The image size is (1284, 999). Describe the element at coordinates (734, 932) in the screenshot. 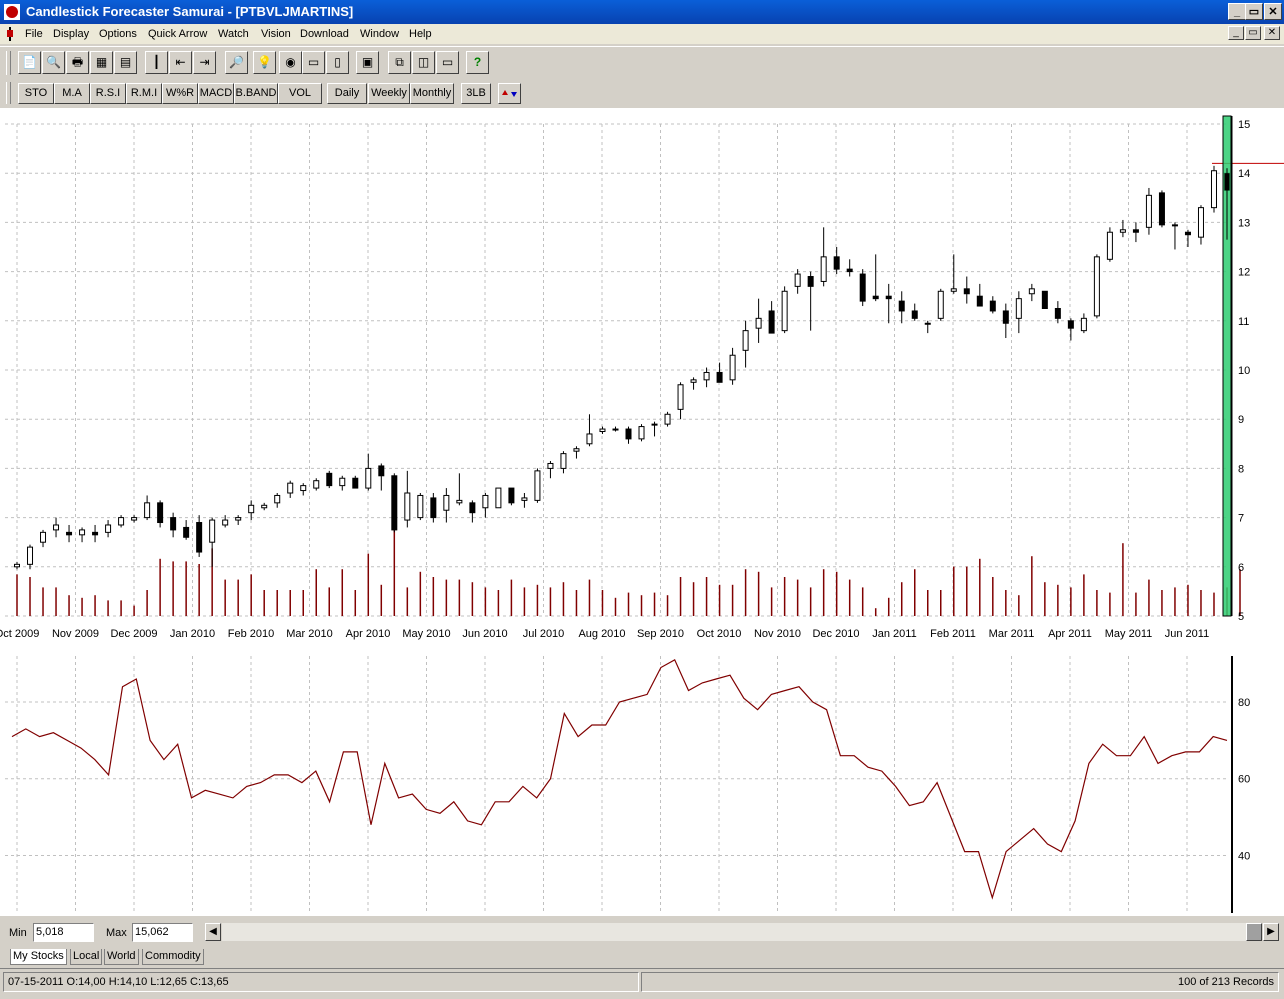

I see `horizontal-scrollbar` at that location.